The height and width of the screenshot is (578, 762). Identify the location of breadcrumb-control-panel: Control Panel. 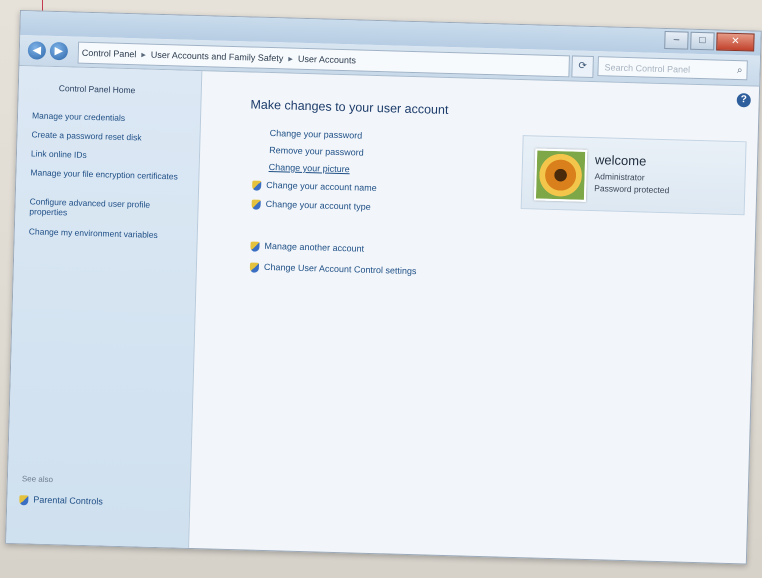
(109, 54).